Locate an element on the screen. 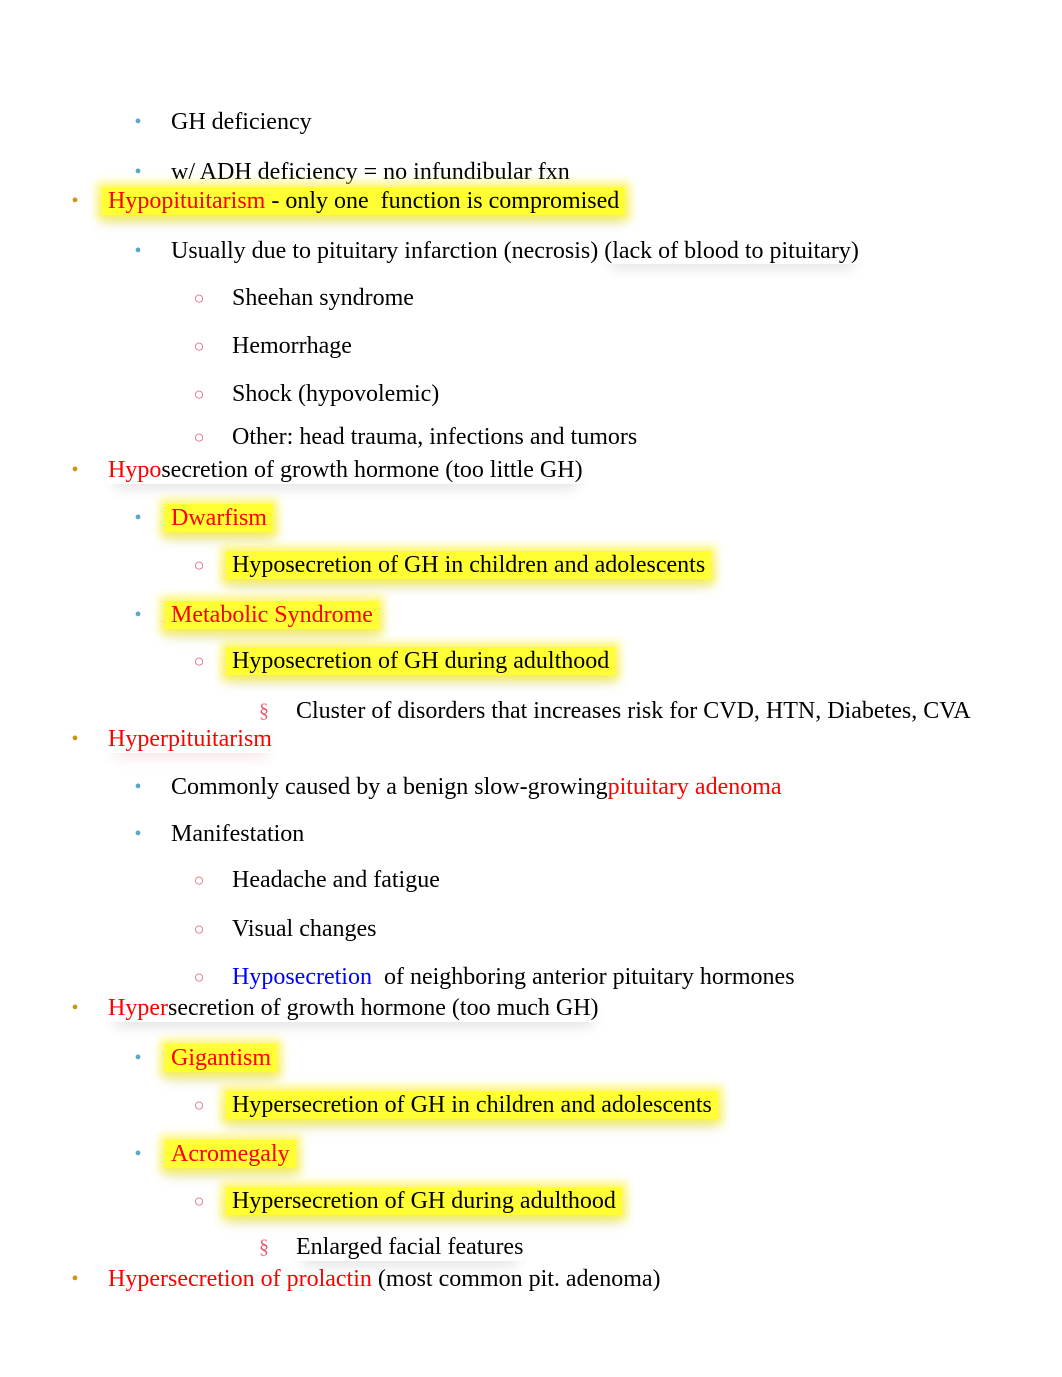 This screenshot has width=1062, height=1377. blue-term: Hyposecretion is located at coordinates (302, 977).